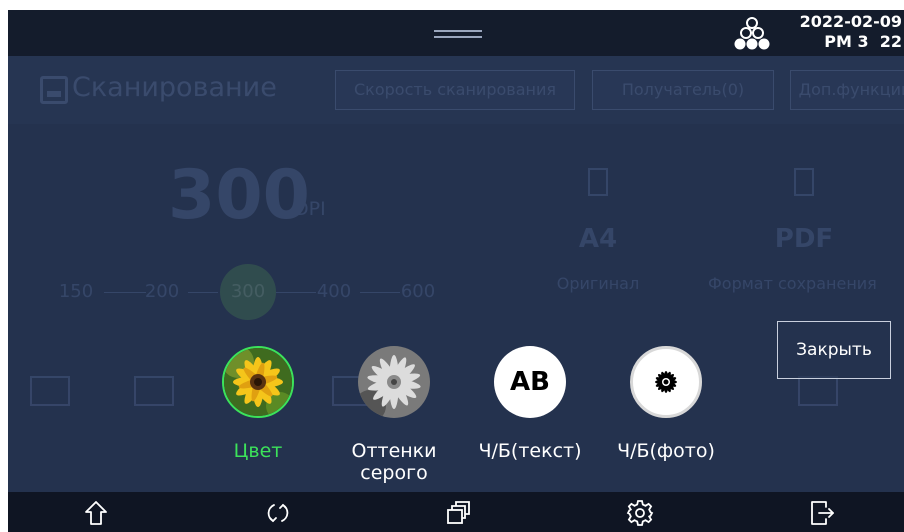  I want to click on bottom-nav-bar, so click(456, 512).